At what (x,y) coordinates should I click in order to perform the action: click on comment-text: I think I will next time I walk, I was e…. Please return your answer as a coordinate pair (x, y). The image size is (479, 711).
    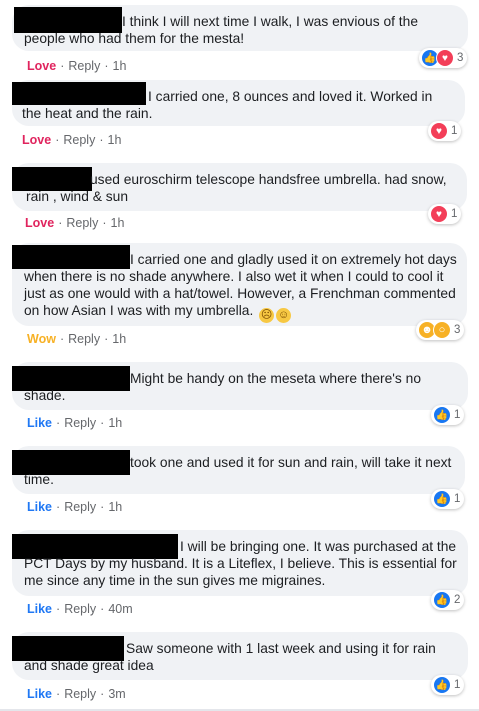
    Looking at the image, I should click on (221, 30).